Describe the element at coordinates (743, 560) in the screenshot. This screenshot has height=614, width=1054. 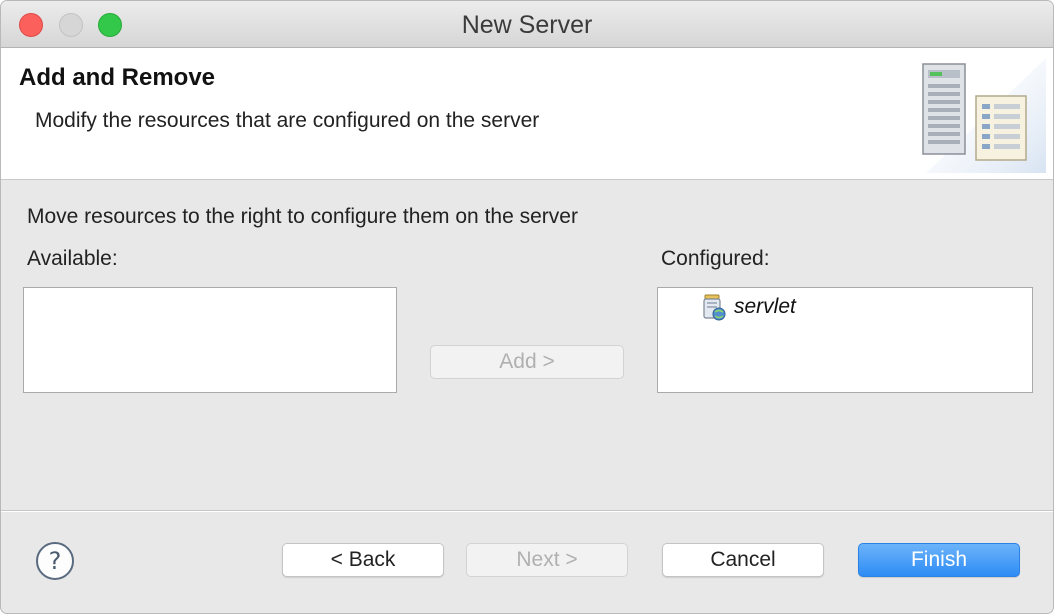
I see `cancel-button: Cancel` at that location.